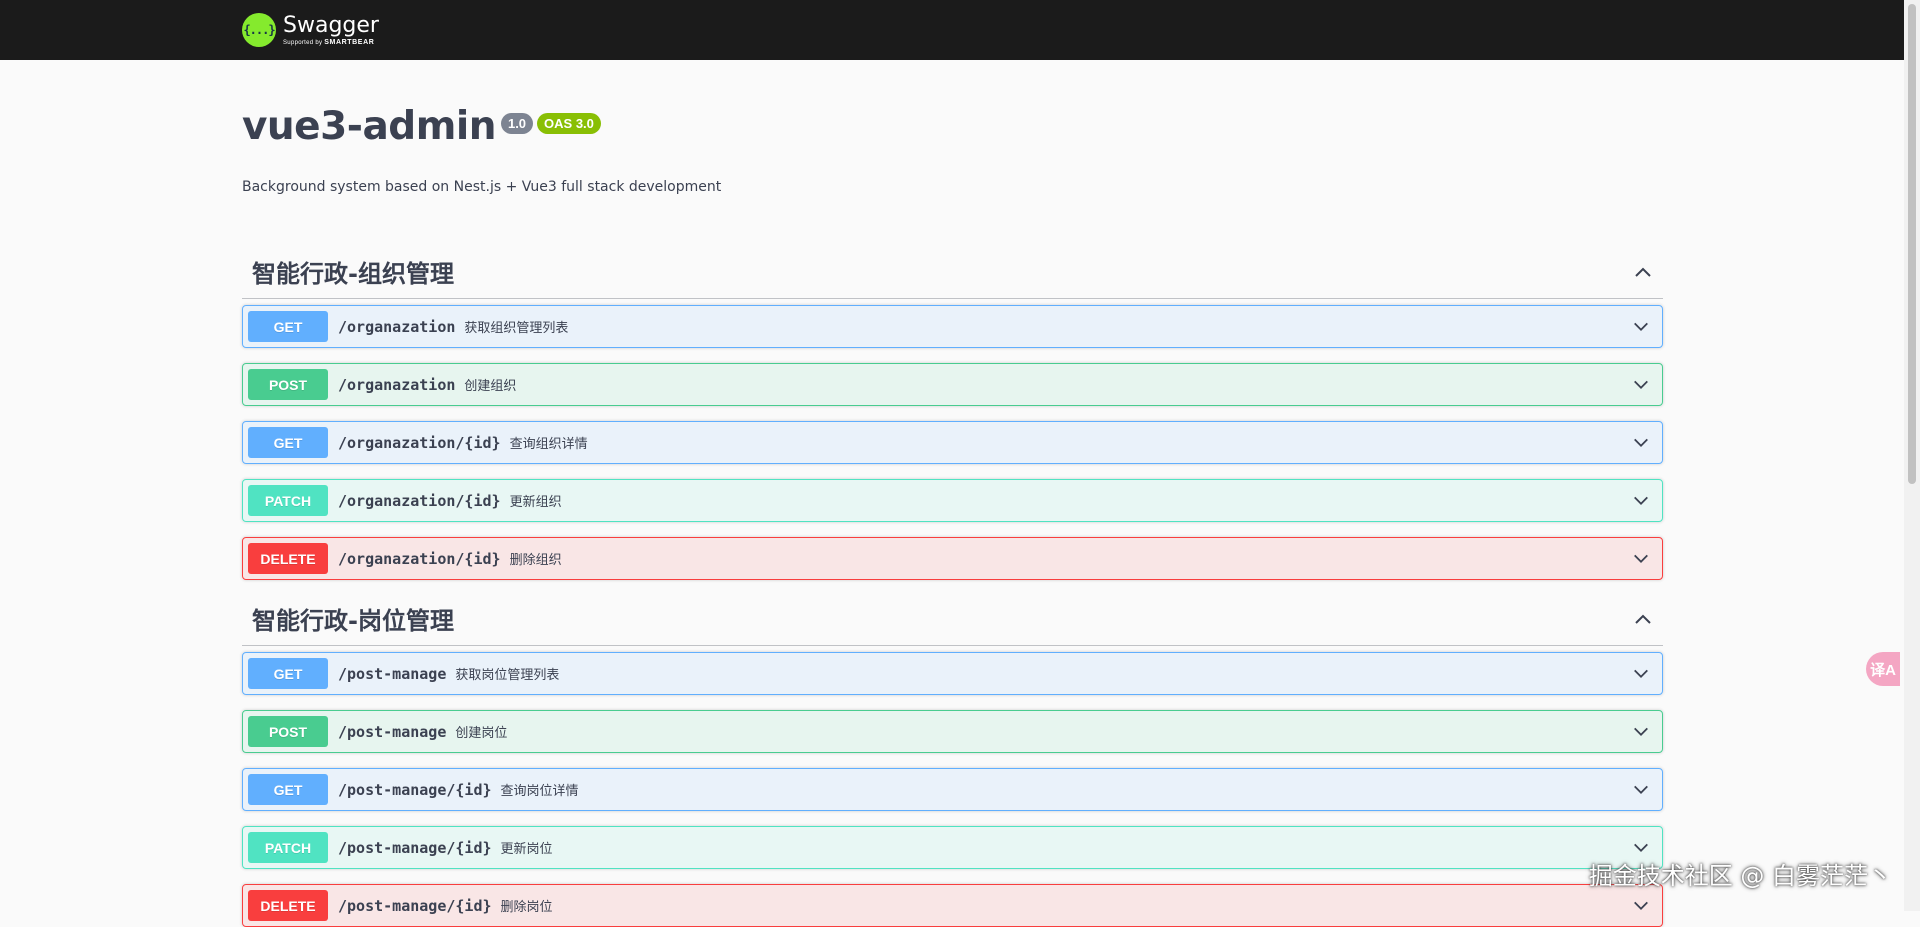 The height and width of the screenshot is (927, 1920). Describe the element at coordinates (259, 30) in the screenshot. I see `swagger-logo-icon: {...}` at that location.